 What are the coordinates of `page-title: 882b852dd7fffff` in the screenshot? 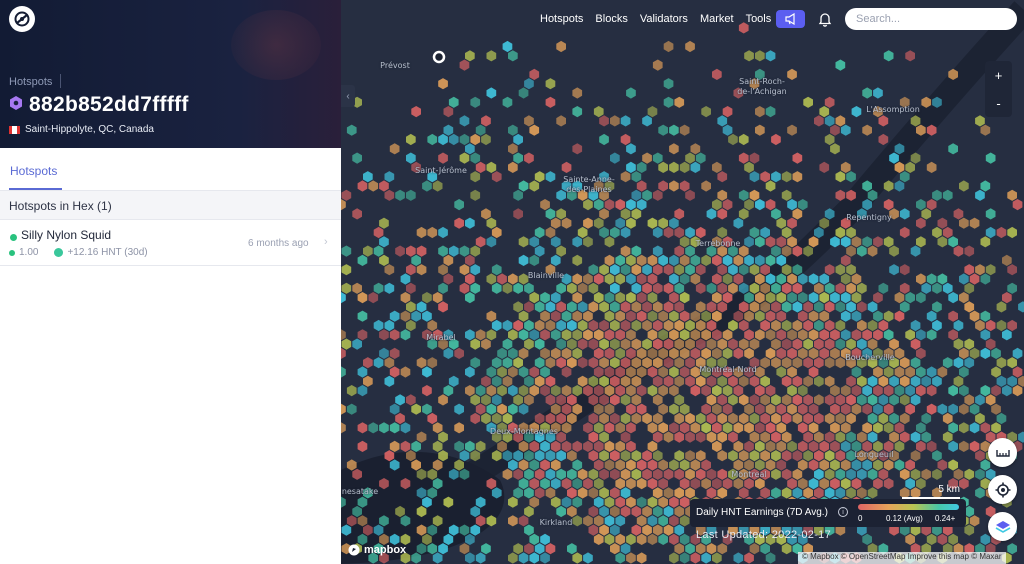 It's located at (99, 105).